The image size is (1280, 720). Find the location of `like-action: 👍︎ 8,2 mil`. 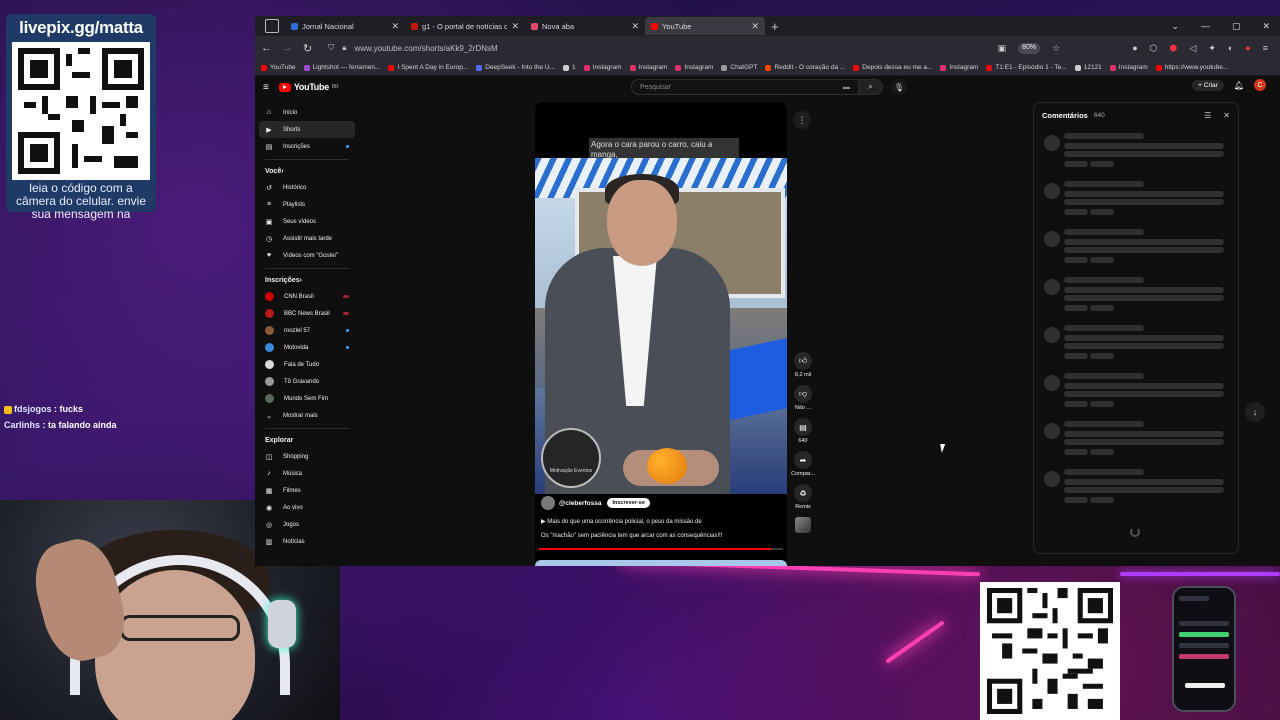

like-action: 👍︎ 8,2 mil is located at coordinates (803, 365).